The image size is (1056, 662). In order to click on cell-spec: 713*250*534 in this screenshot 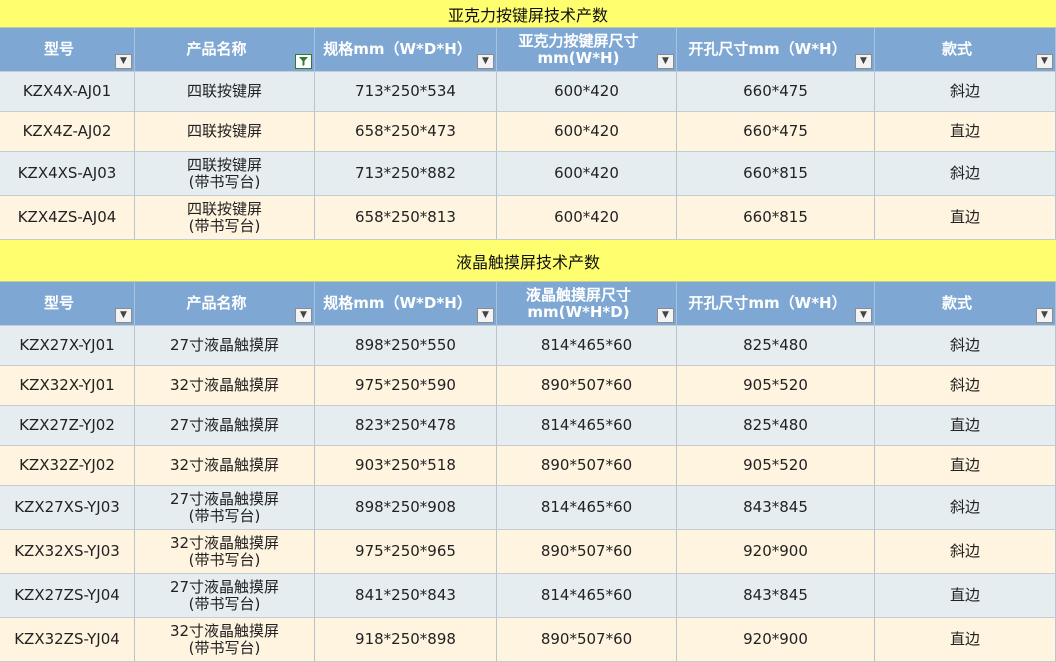, I will do `click(406, 92)`.